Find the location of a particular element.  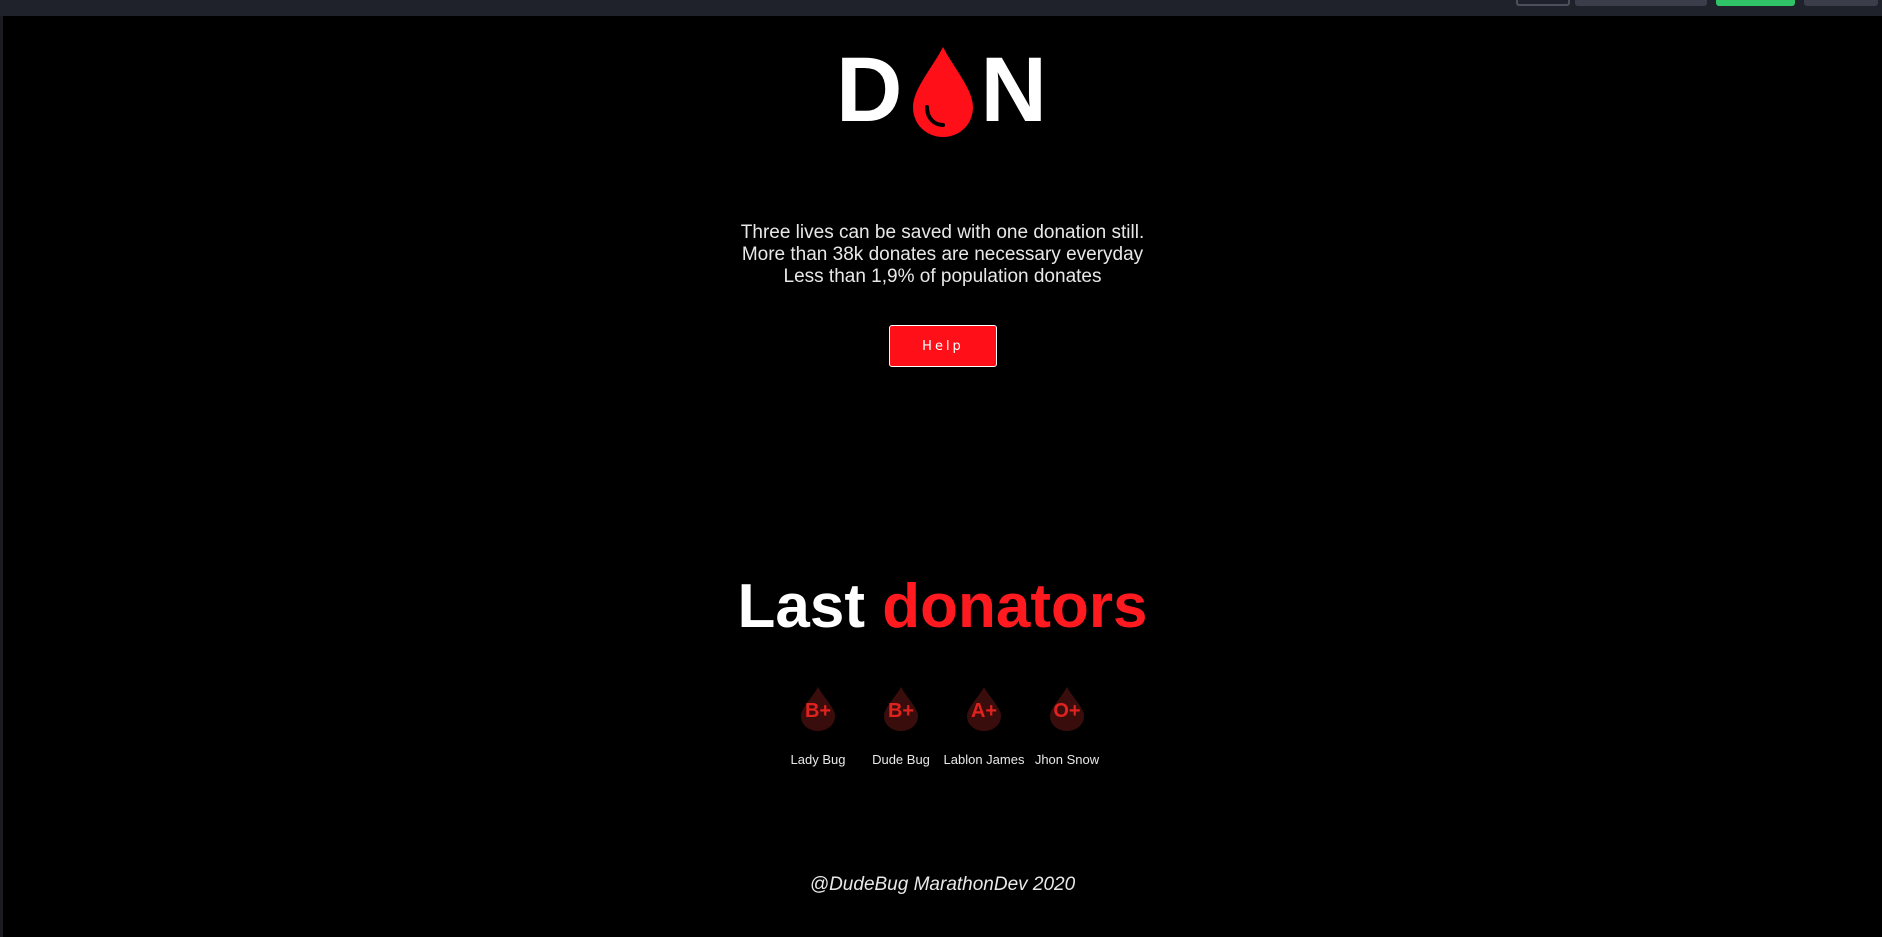

title-white: Last is located at coordinates (801, 606).